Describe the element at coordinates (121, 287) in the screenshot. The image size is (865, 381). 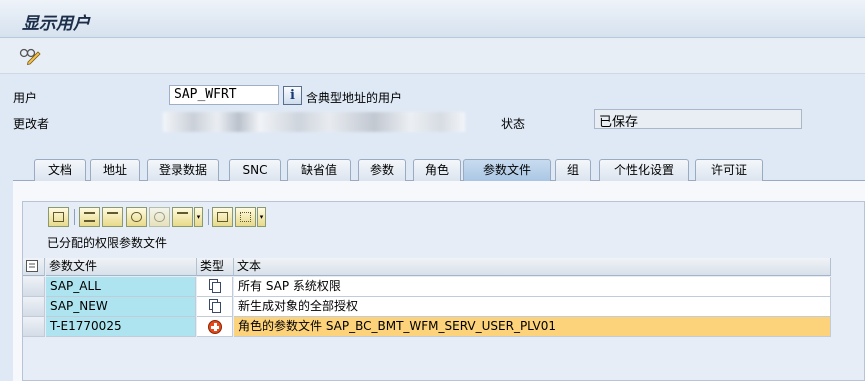
I see `profile-cell: SAP_ALL` at that location.